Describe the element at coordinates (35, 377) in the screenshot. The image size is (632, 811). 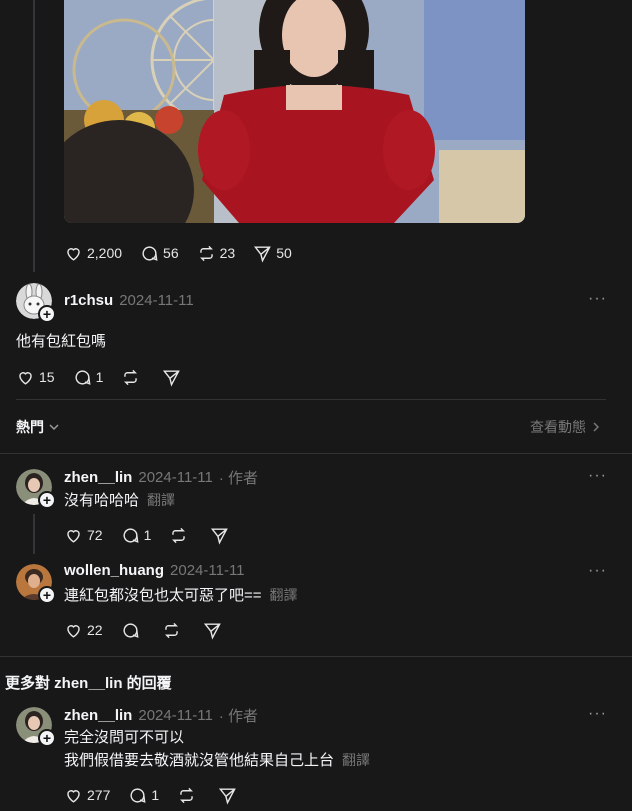
I see `like-button: 15` at that location.